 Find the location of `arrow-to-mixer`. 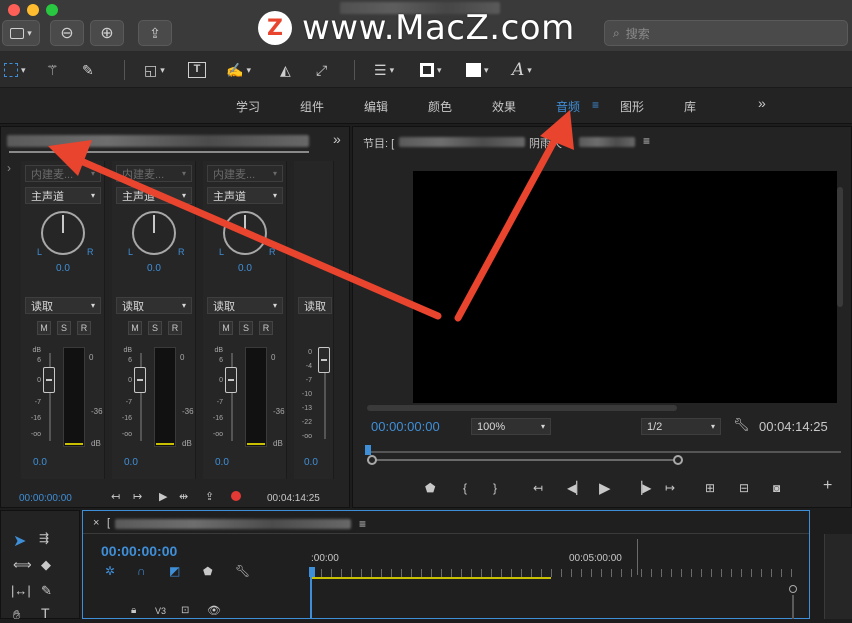

arrow-to-mixer is located at coordinates (245, 230).